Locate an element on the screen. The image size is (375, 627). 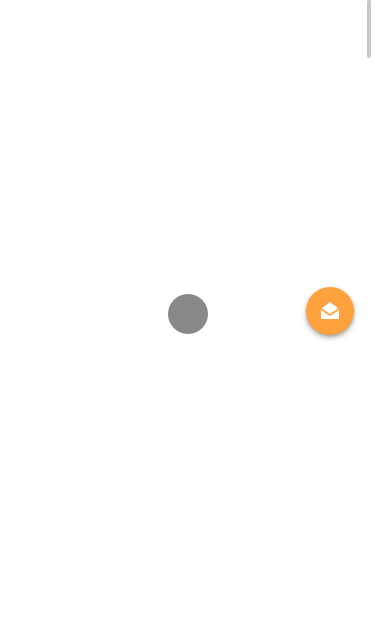
scrollbar is located at coordinates (369, 313).